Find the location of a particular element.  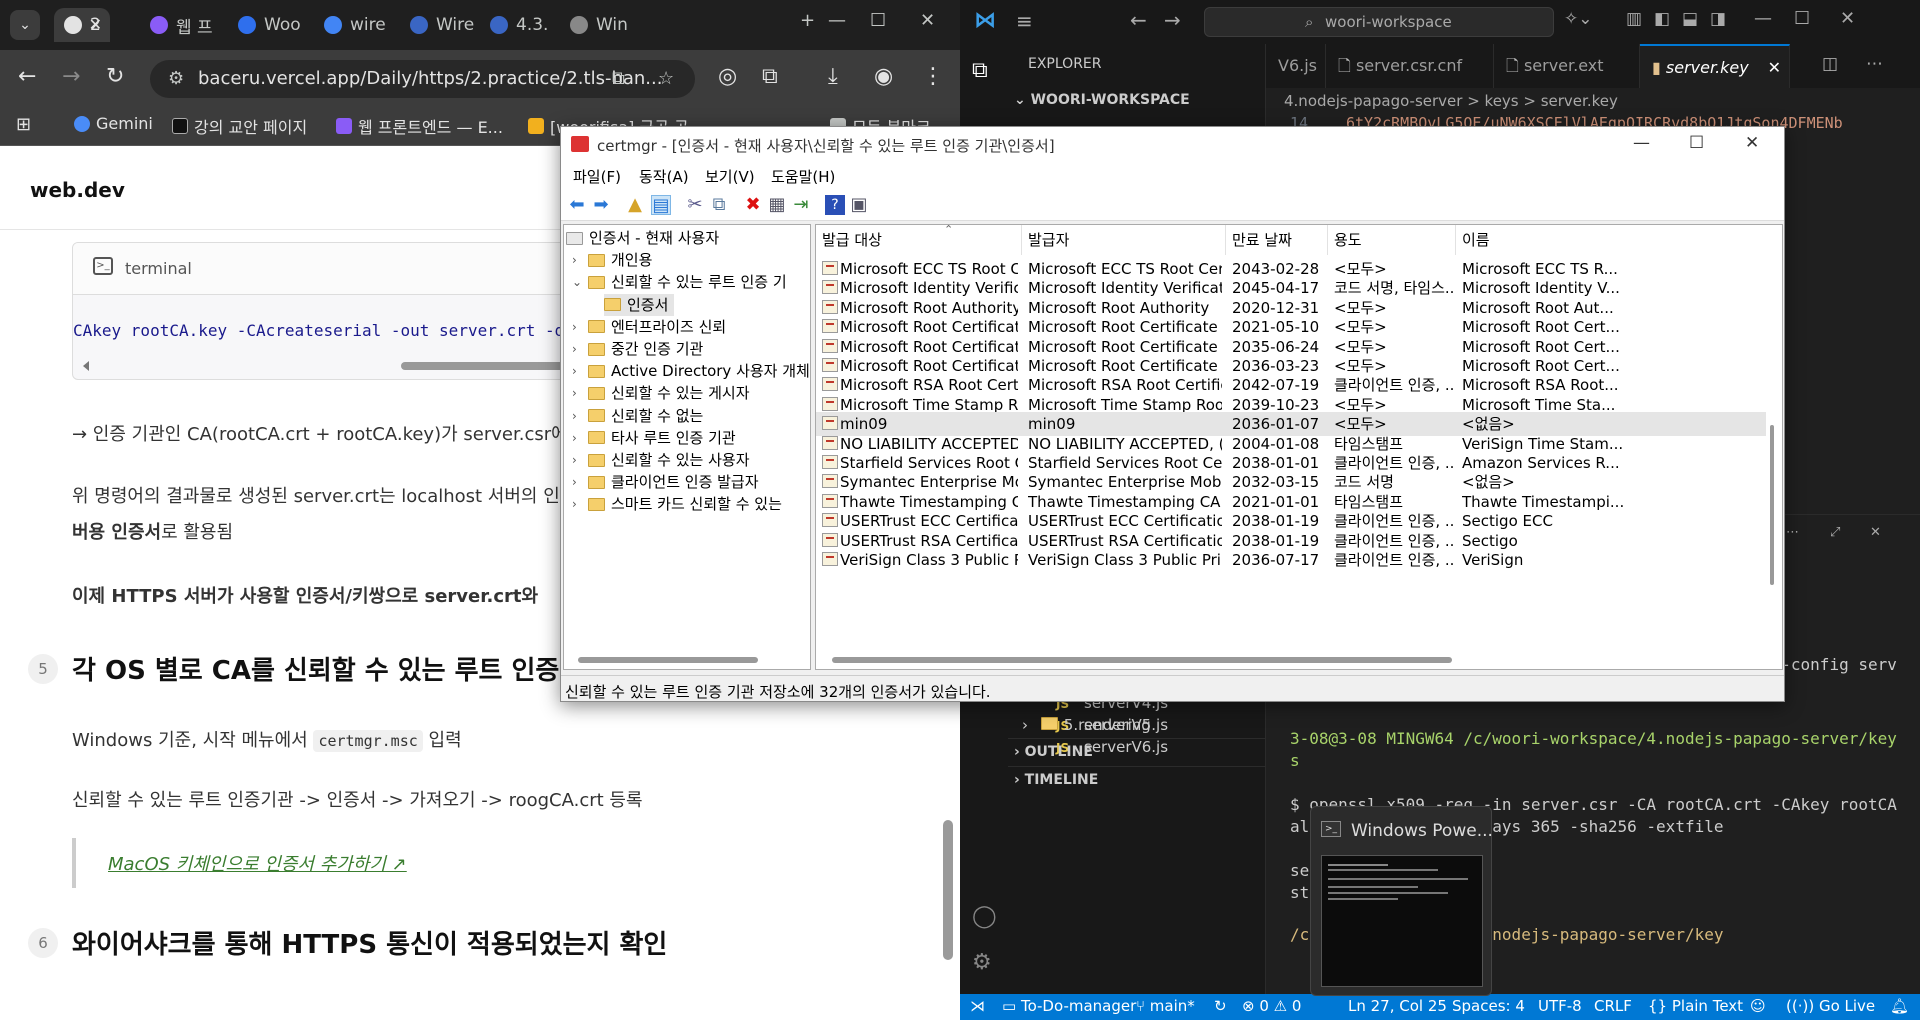

browser-tab: 4.3. is located at coordinates (519, 25).